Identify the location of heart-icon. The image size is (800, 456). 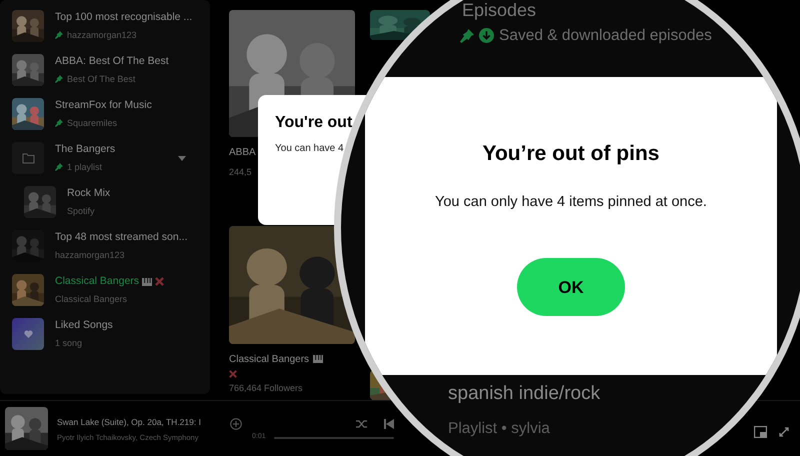
(28, 334).